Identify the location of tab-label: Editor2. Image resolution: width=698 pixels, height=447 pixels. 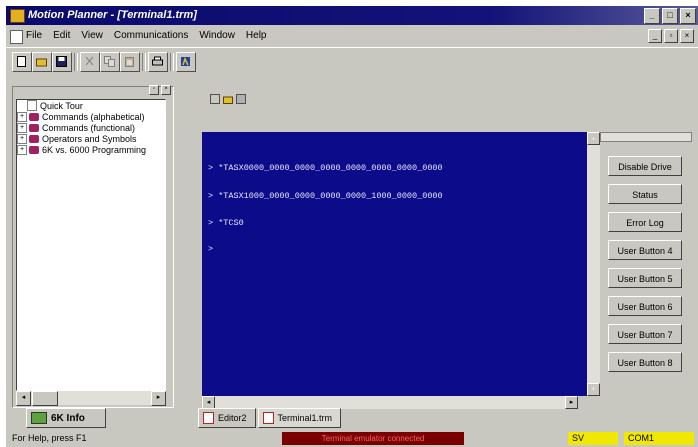
(232, 418).